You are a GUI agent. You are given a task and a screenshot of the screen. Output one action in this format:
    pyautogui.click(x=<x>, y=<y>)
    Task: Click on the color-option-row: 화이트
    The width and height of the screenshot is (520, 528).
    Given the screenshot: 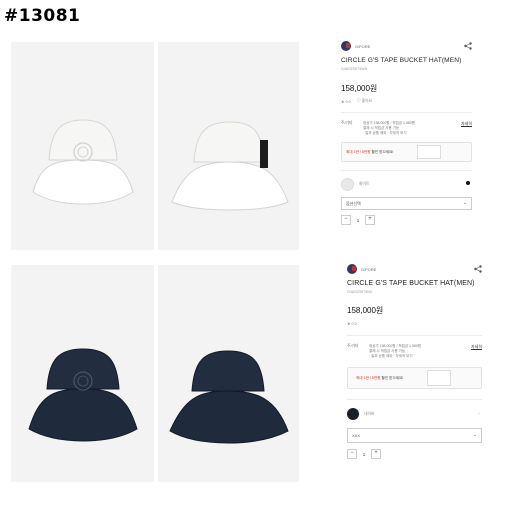 What is the action you would take?
    pyautogui.click(x=406, y=184)
    